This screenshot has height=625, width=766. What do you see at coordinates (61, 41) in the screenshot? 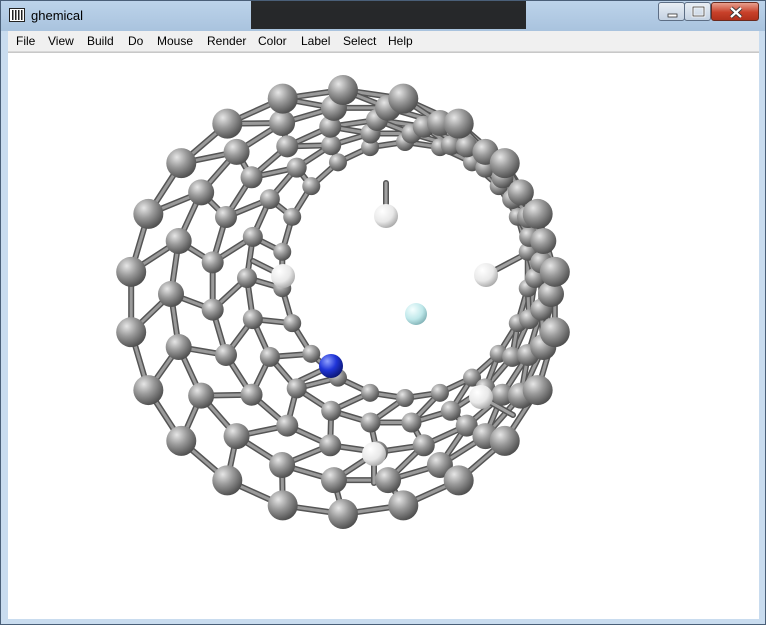
I see `menu-view: View` at bounding box center [61, 41].